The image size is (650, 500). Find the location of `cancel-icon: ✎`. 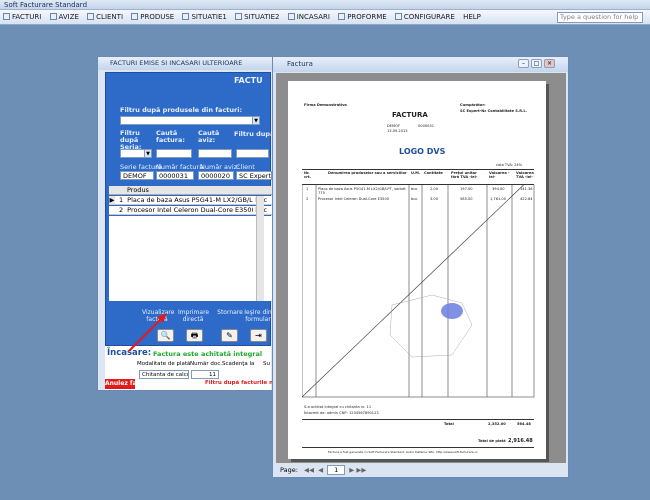

cancel-icon: ✎ is located at coordinates (229, 335).